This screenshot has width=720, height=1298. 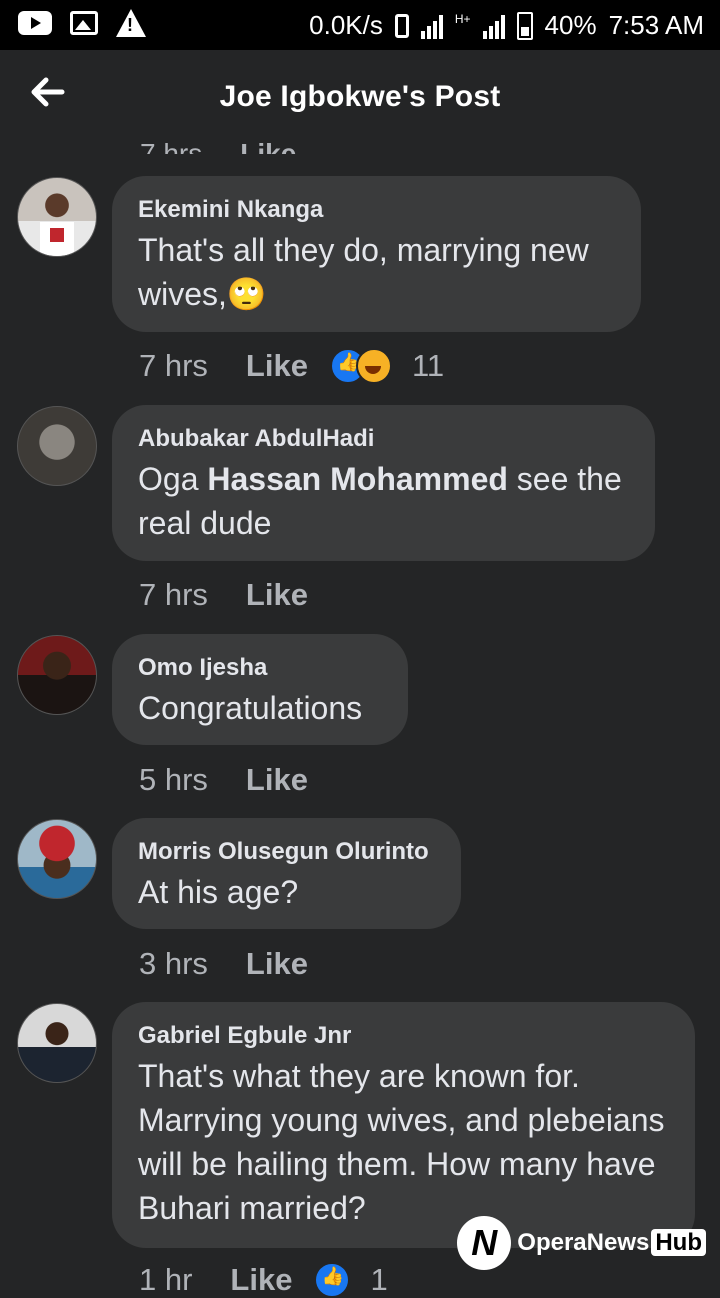 I want to click on comment-time: 1 hr, so click(x=166, y=1279).